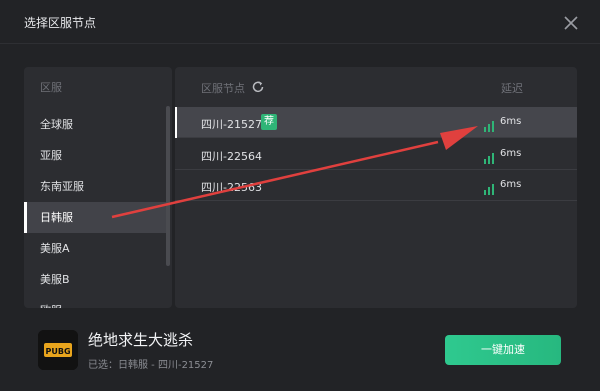 The height and width of the screenshot is (391, 600). I want to click on region-item-us-b: 美服B, so click(96, 279).